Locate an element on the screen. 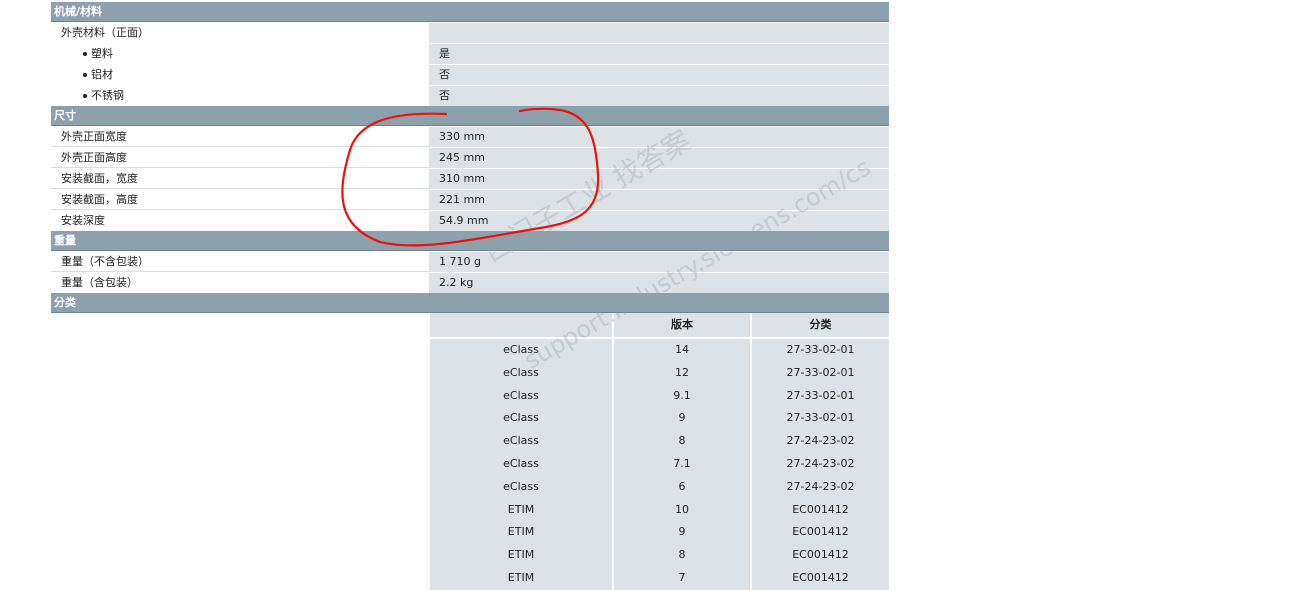 The image size is (1314, 590). spec-value: 221 mm is located at coordinates (659, 200).